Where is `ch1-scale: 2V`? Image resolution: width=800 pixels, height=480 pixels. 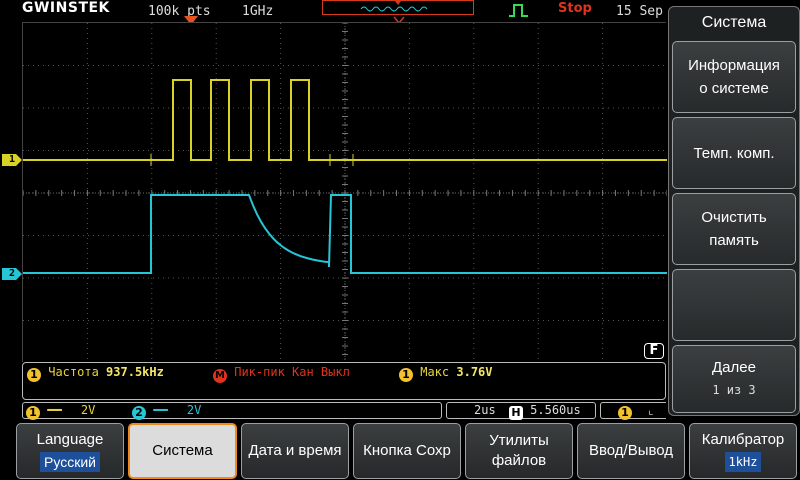 ch1-scale: 2V is located at coordinates (88, 410).